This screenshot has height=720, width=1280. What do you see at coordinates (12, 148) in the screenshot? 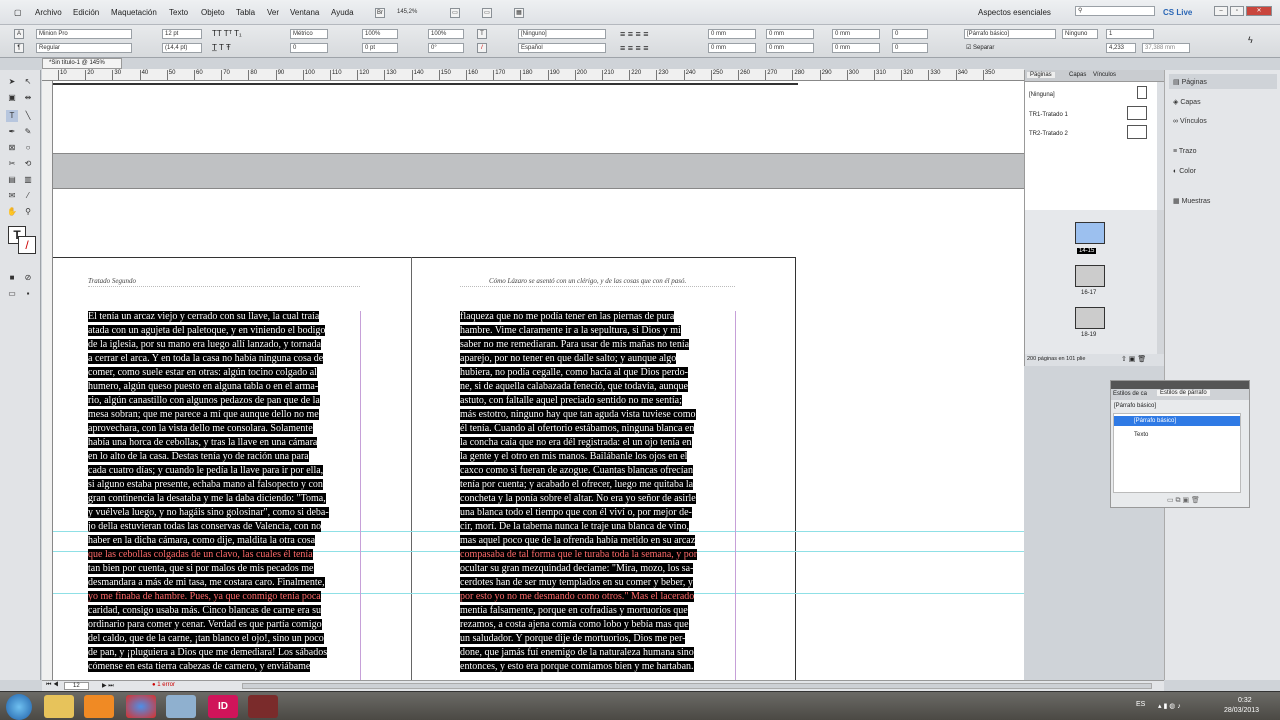
I see `rectangle-frame-tool-icon: ⊠` at bounding box center [12, 148].